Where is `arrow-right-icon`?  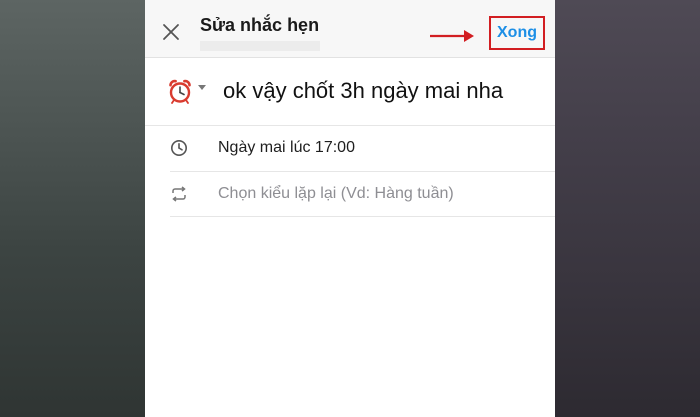 arrow-right-icon is located at coordinates (452, 36).